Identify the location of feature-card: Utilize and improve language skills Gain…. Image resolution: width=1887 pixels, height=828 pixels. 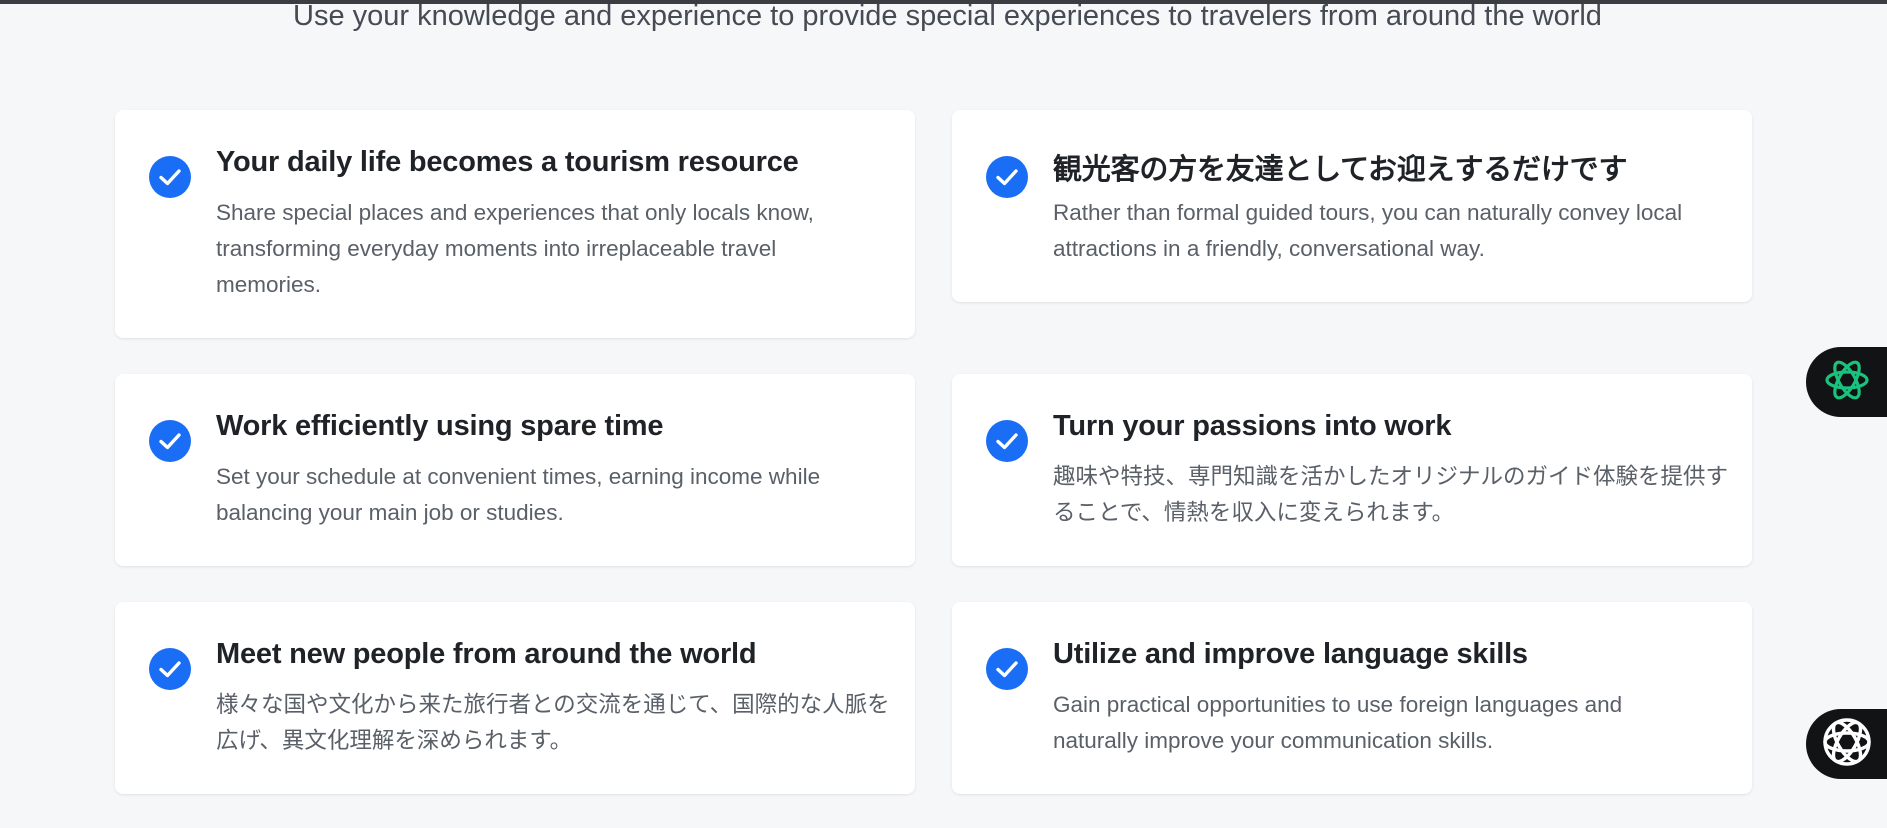
(1352, 698).